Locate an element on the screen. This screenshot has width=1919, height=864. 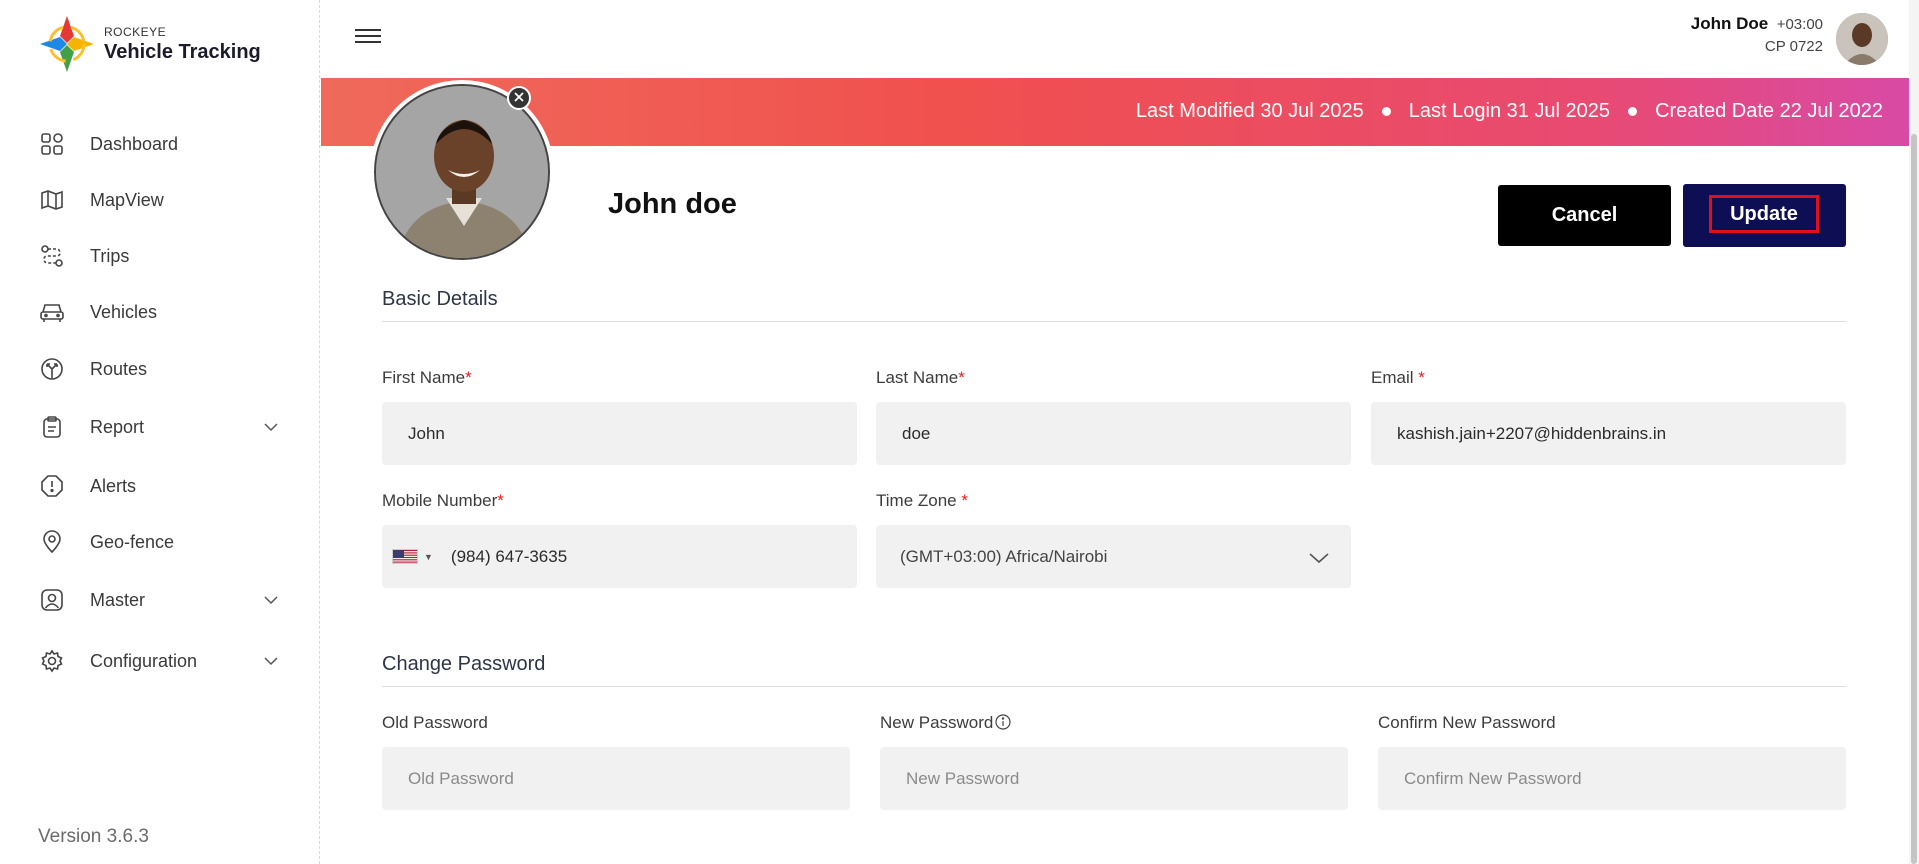
sidebar-item-label: Alerts is located at coordinates (113, 485).